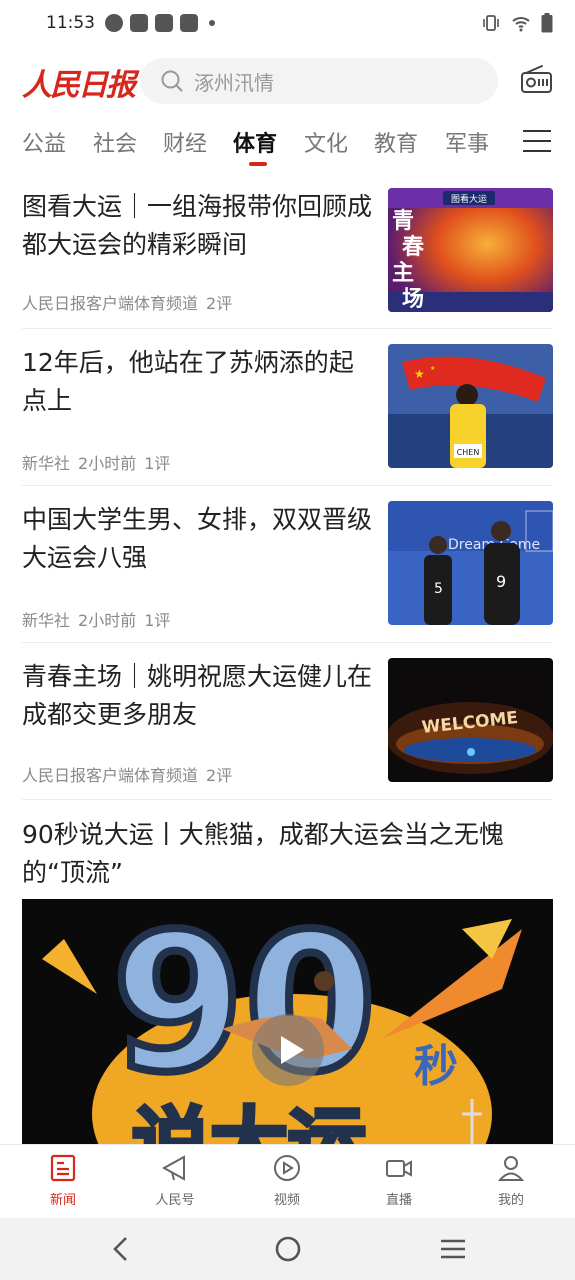  I want to click on svg-text: 春, so click(413, 247).